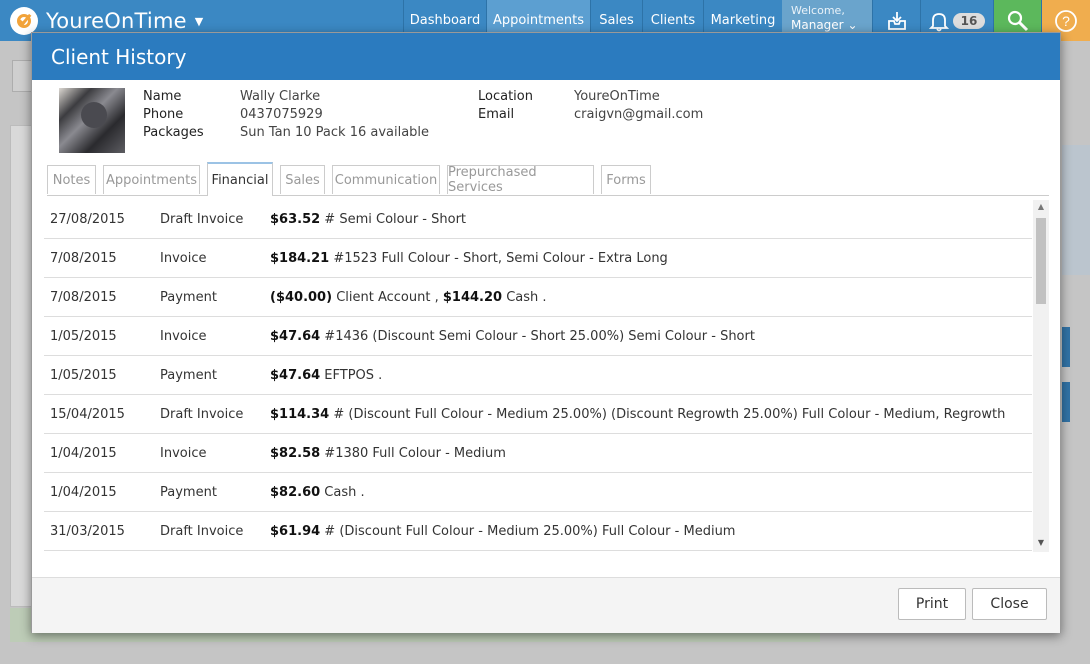  I want to click on financial-row: 1/05/2015 Payment $47.64 EFTPOS ., so click(538, 375).